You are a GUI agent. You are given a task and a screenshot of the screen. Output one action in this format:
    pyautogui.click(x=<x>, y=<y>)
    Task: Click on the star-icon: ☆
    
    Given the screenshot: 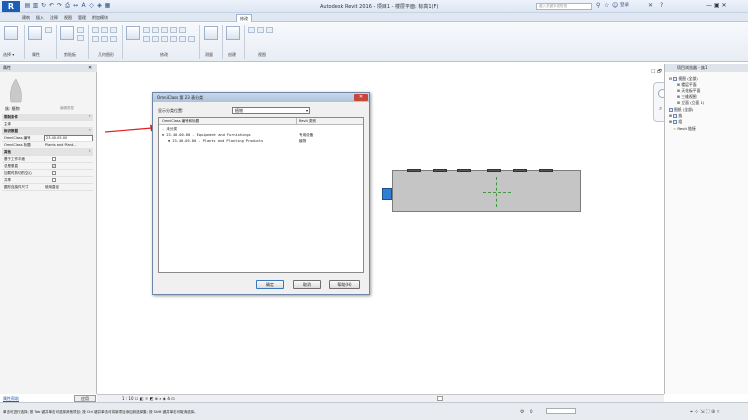 What is the action you would take?
    pyautogui.click(x=606, y=6)
    